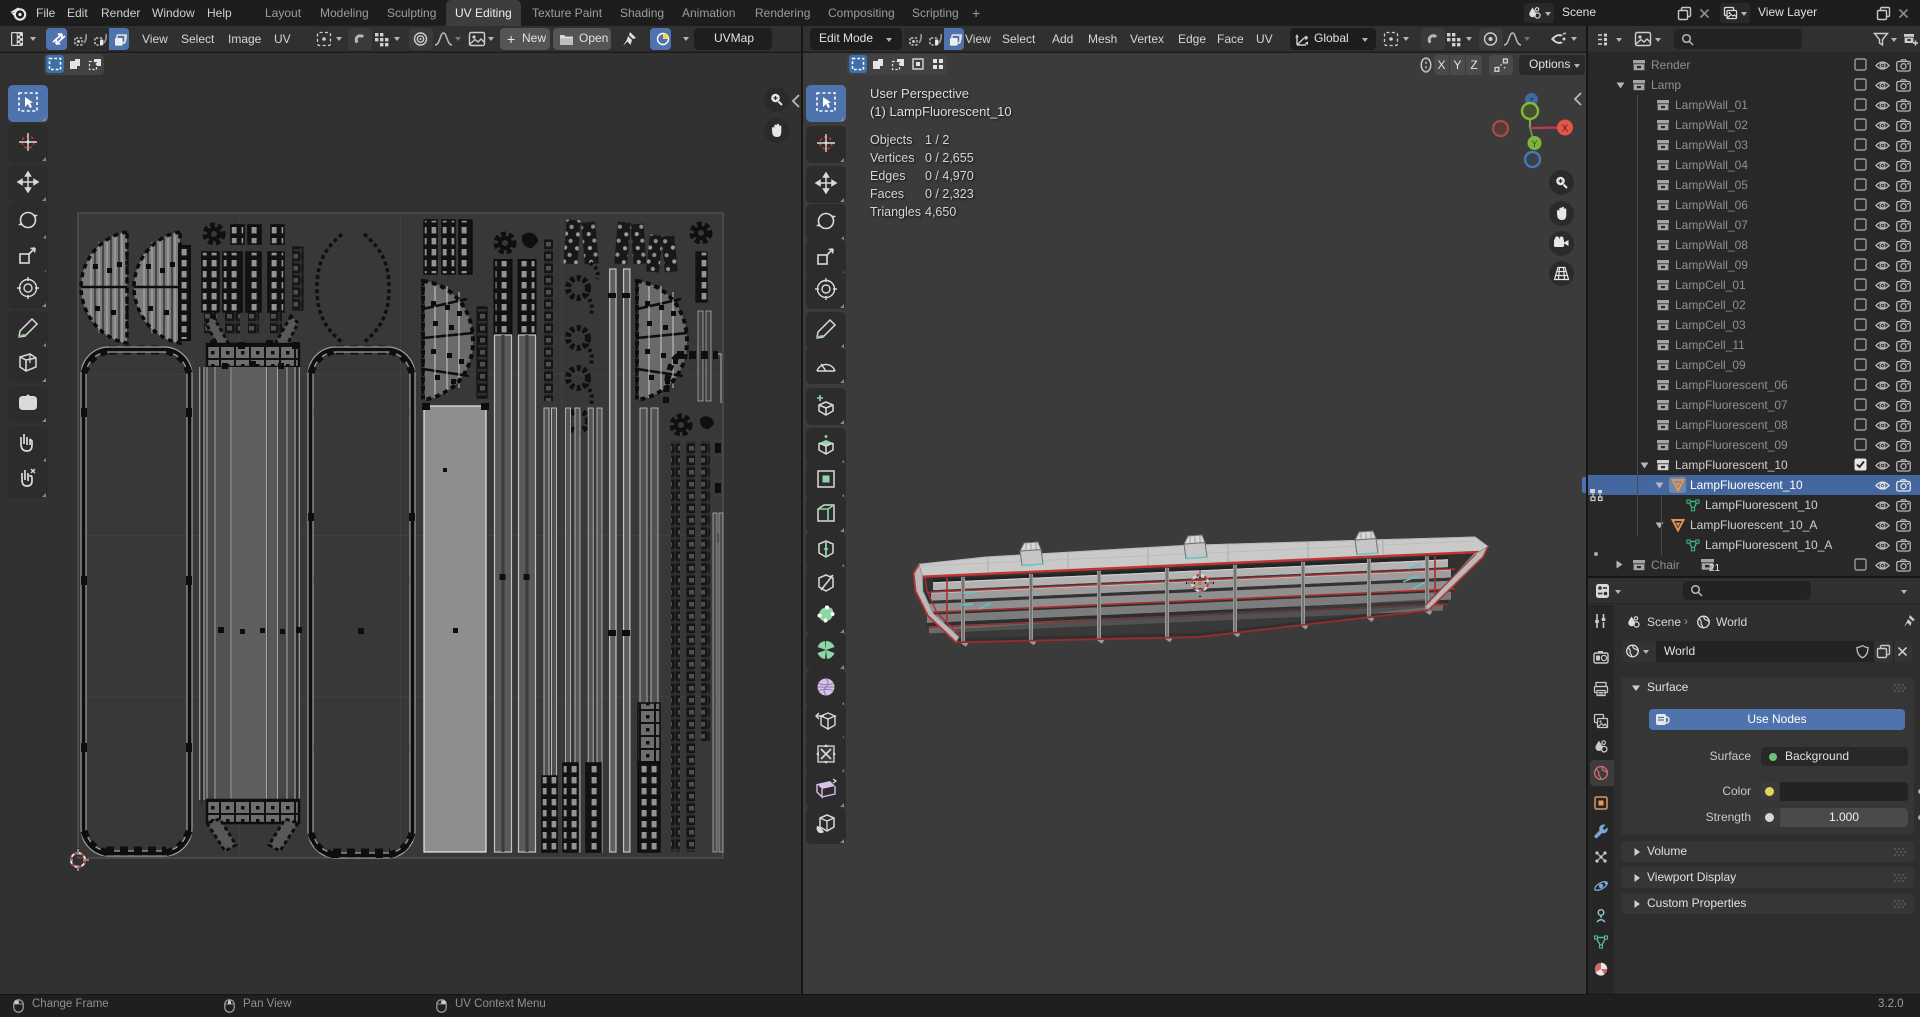  Describe the element at coordinates (1565, 129) in the screenshot. I see `svg-text: X` at that location.